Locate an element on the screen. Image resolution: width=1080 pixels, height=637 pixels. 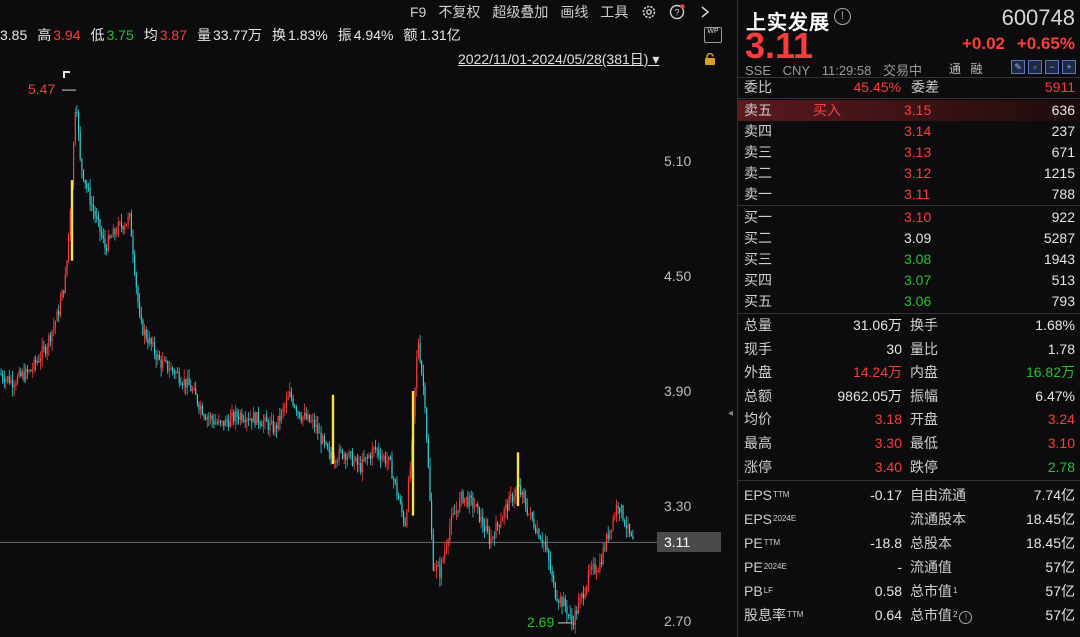
chevron-right-icon is located at coordinates (705, 12).